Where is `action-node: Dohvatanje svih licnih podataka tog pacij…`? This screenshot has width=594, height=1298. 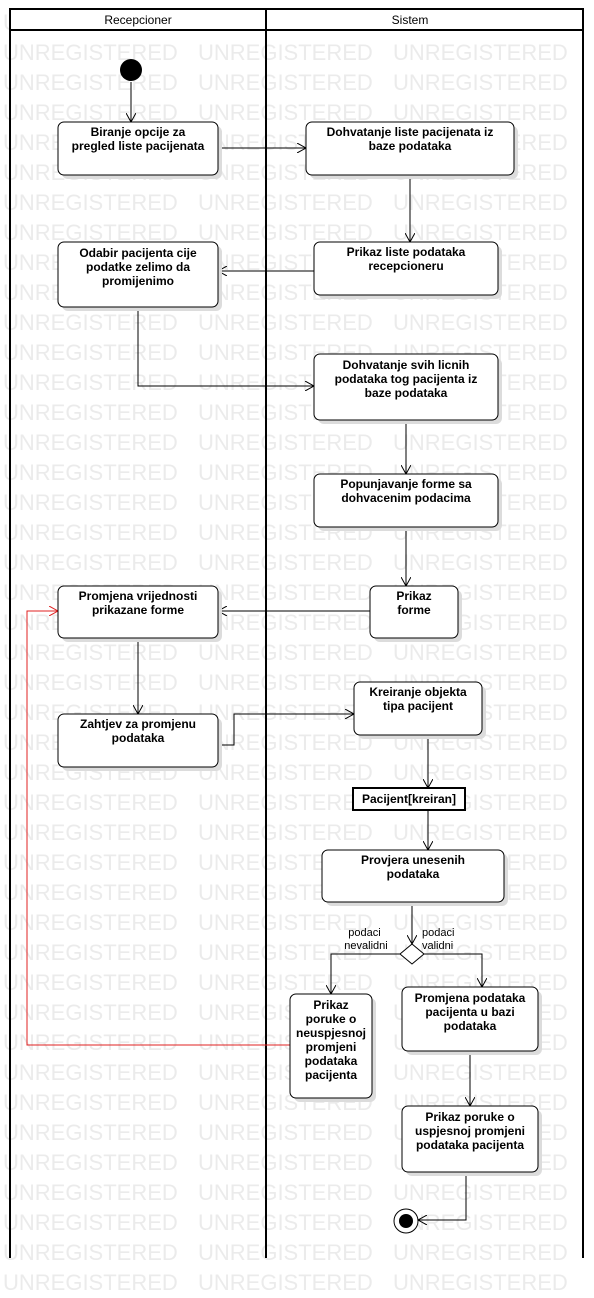 action-node: Dohvatanje svih licnih podataka tog pacij… is located at coordinates (407, 388).